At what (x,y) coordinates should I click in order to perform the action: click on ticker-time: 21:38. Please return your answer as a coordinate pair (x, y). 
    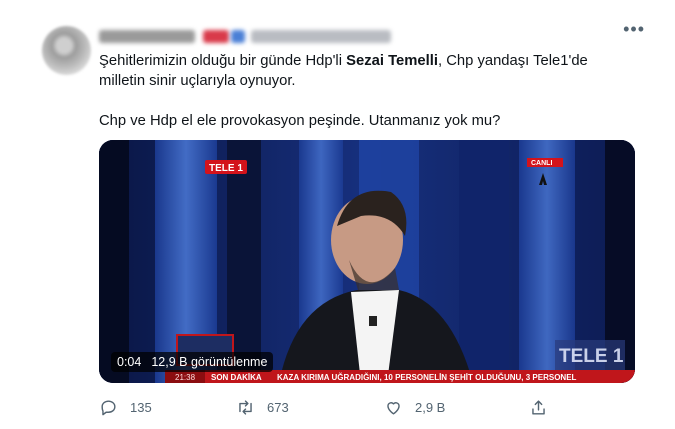
    Looking at the image, I should click on (185, 377).